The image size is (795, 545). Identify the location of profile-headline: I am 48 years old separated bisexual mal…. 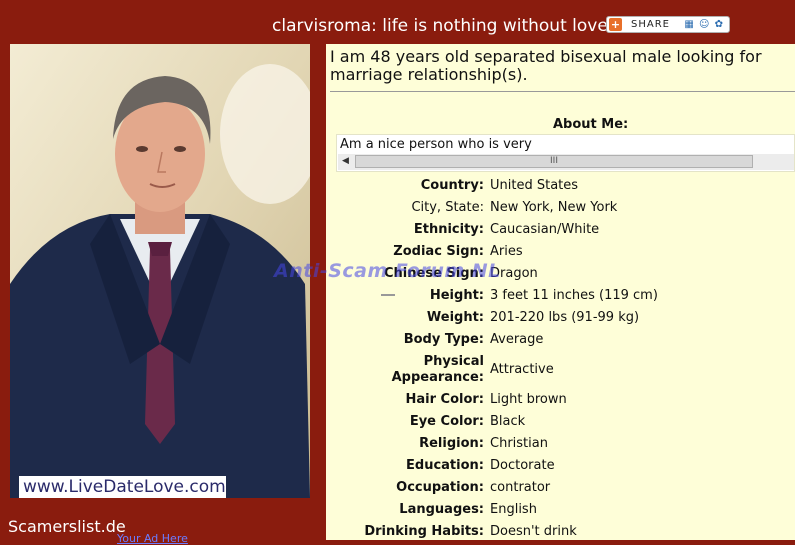
(546, 65).